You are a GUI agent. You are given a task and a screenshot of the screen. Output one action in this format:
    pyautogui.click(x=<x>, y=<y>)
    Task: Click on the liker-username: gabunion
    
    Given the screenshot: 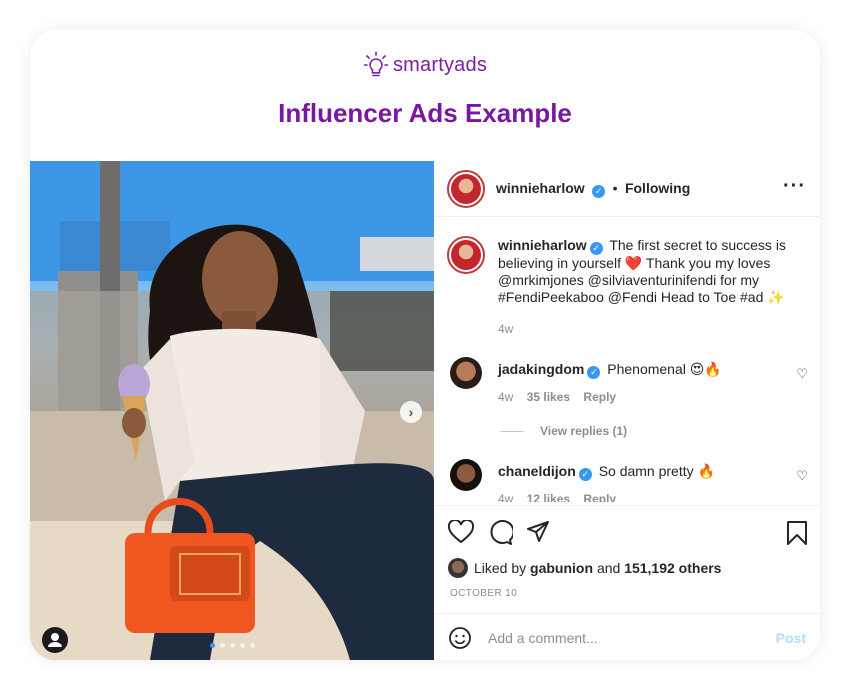 What is the action you would take?
    pyautogui.click(x=561, y=568)
    